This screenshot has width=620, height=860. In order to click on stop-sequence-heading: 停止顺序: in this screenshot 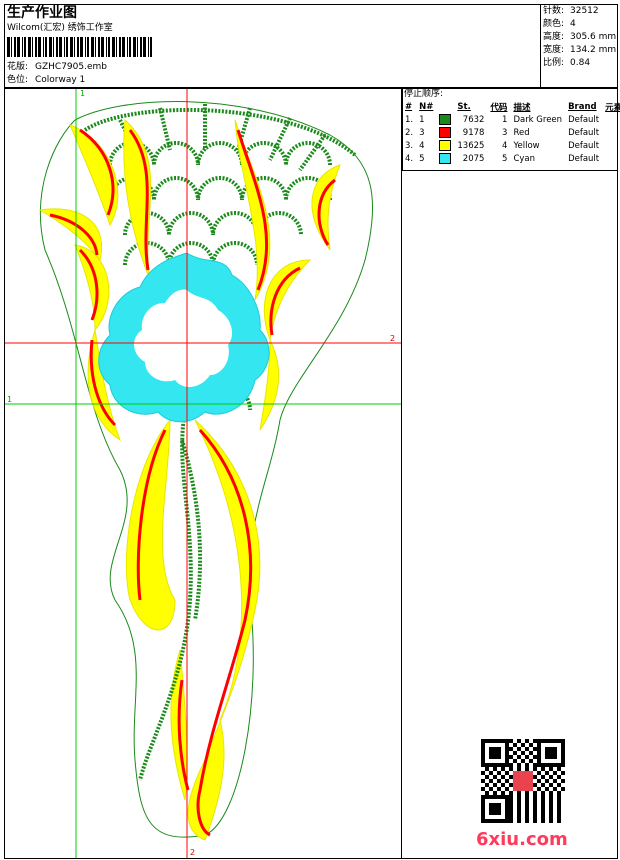, I will do `click(424, 94)`.